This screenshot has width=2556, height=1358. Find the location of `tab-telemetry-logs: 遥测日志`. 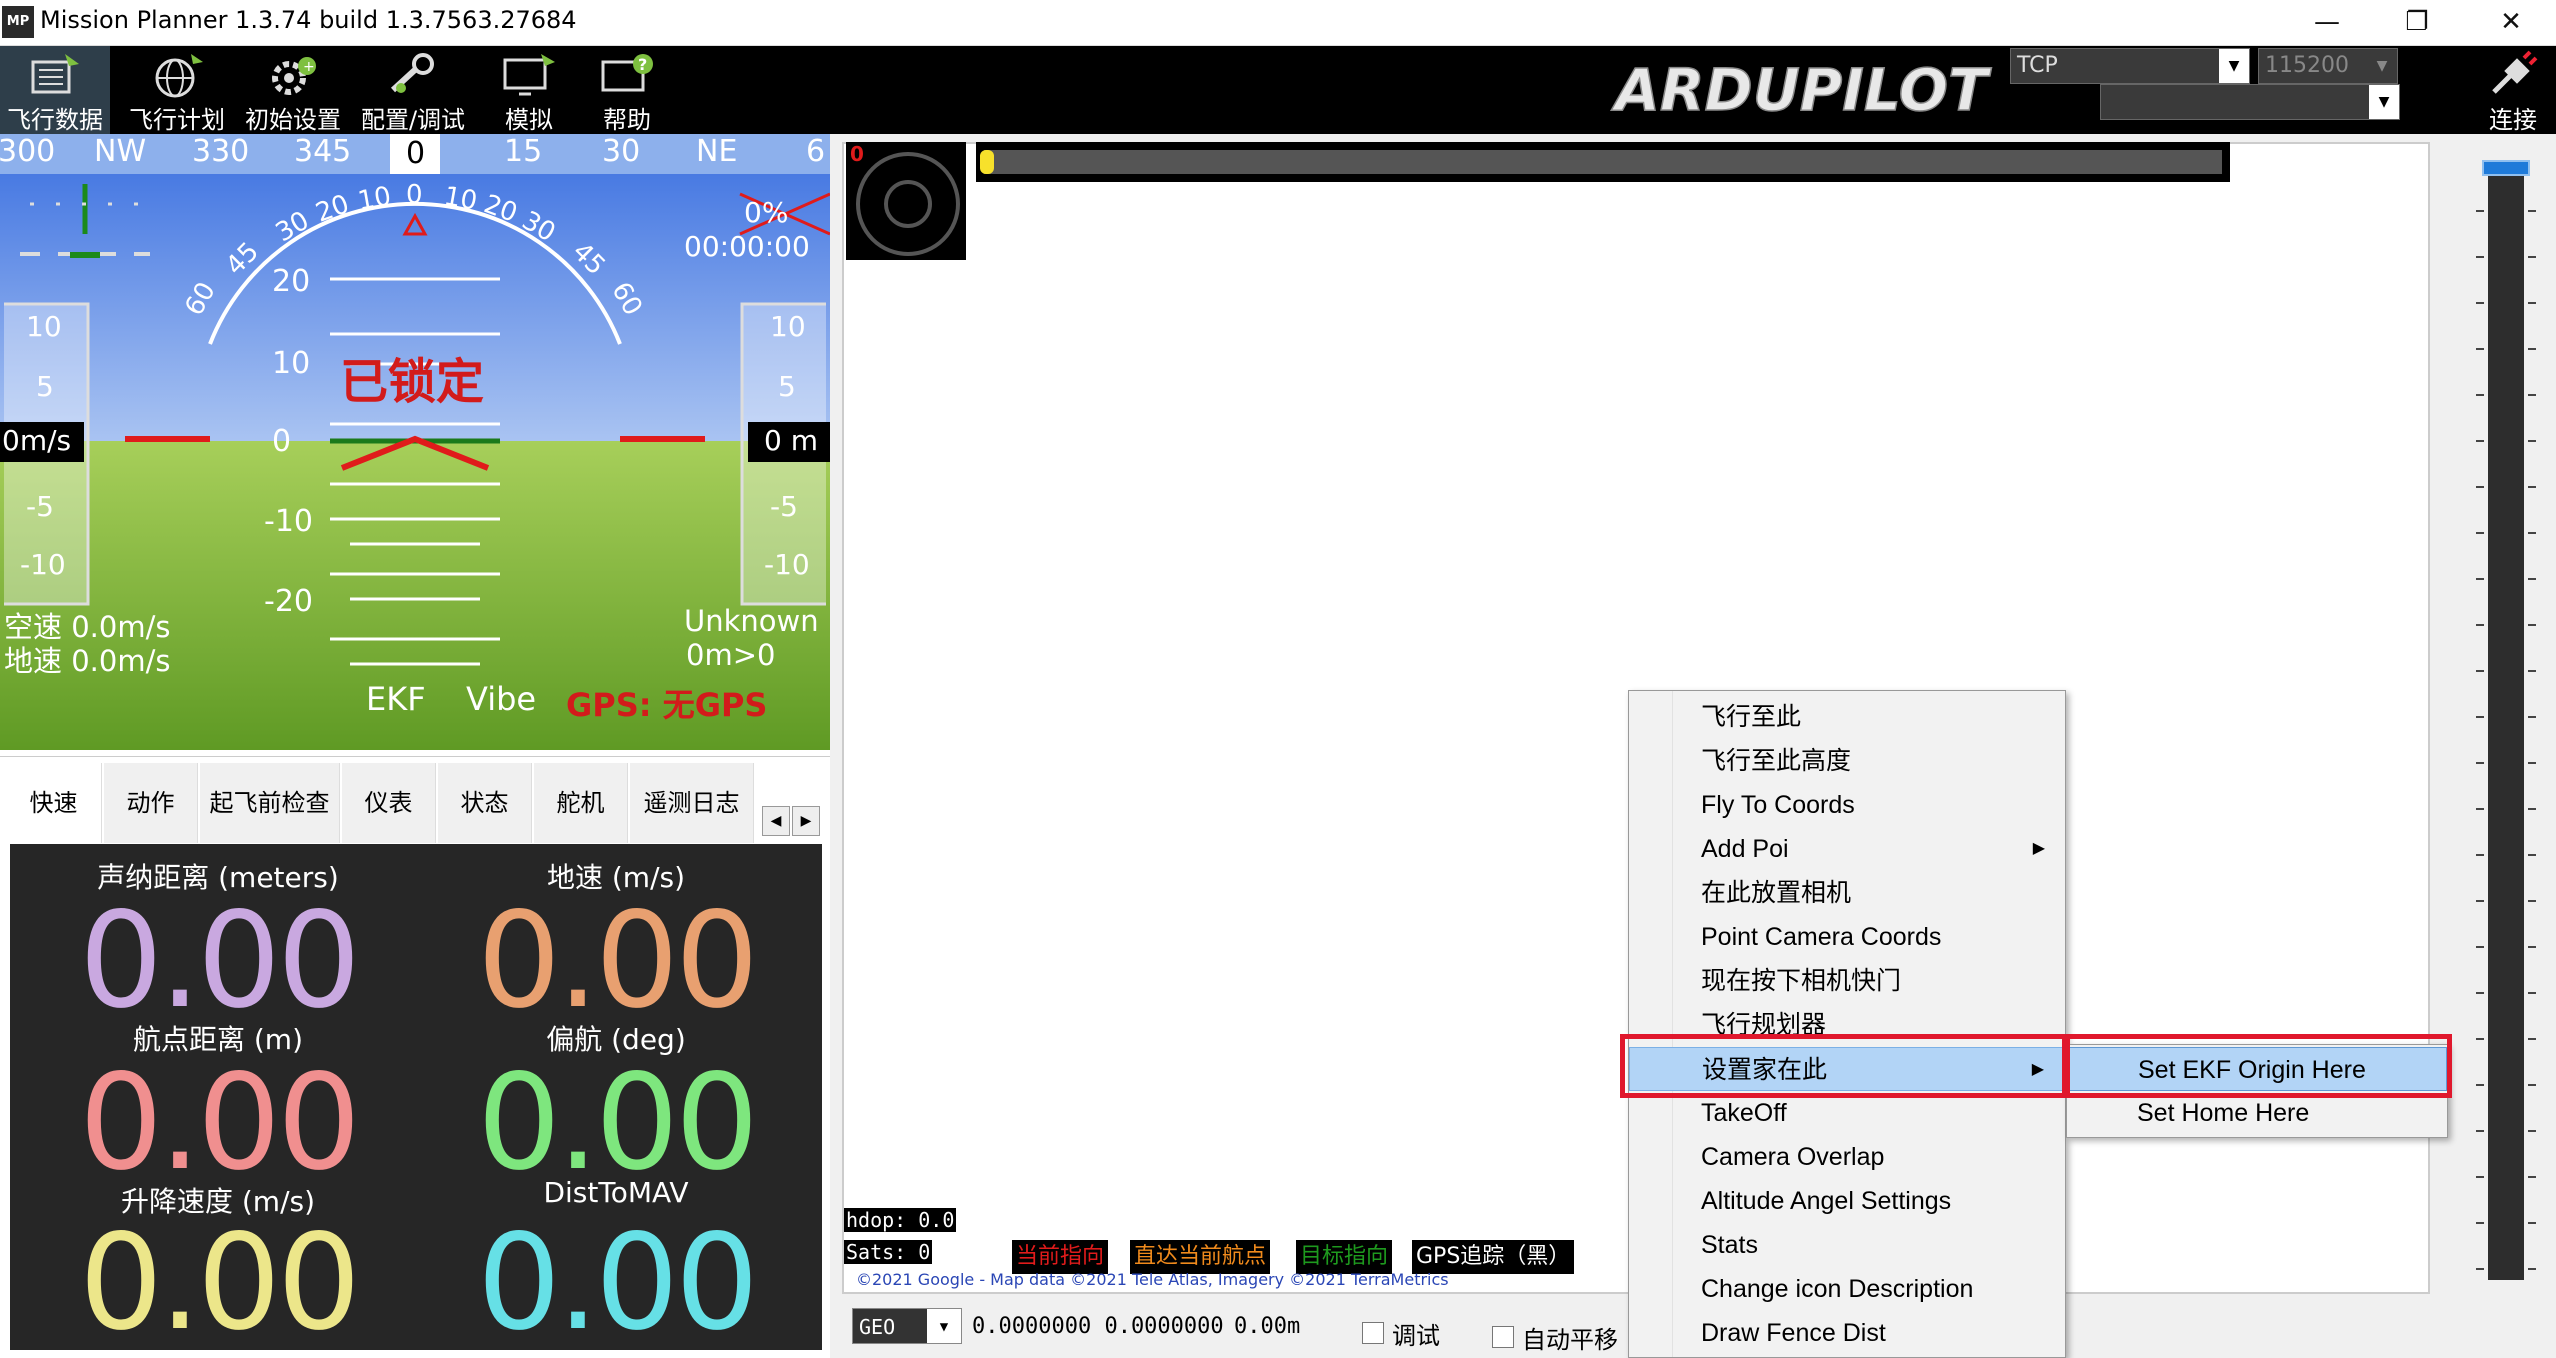

tab-telemetry-logs: 遥测日志 is located at coordinates (692, 803).